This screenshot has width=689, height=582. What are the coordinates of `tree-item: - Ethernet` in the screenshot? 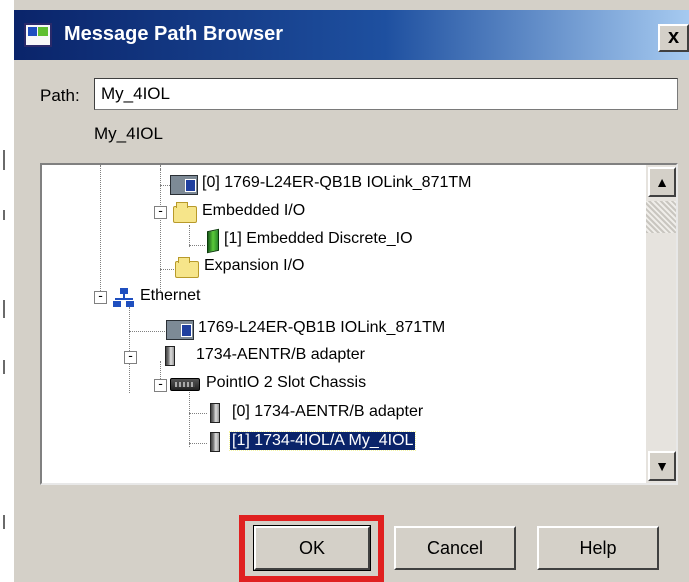 It's located at (342, 298).